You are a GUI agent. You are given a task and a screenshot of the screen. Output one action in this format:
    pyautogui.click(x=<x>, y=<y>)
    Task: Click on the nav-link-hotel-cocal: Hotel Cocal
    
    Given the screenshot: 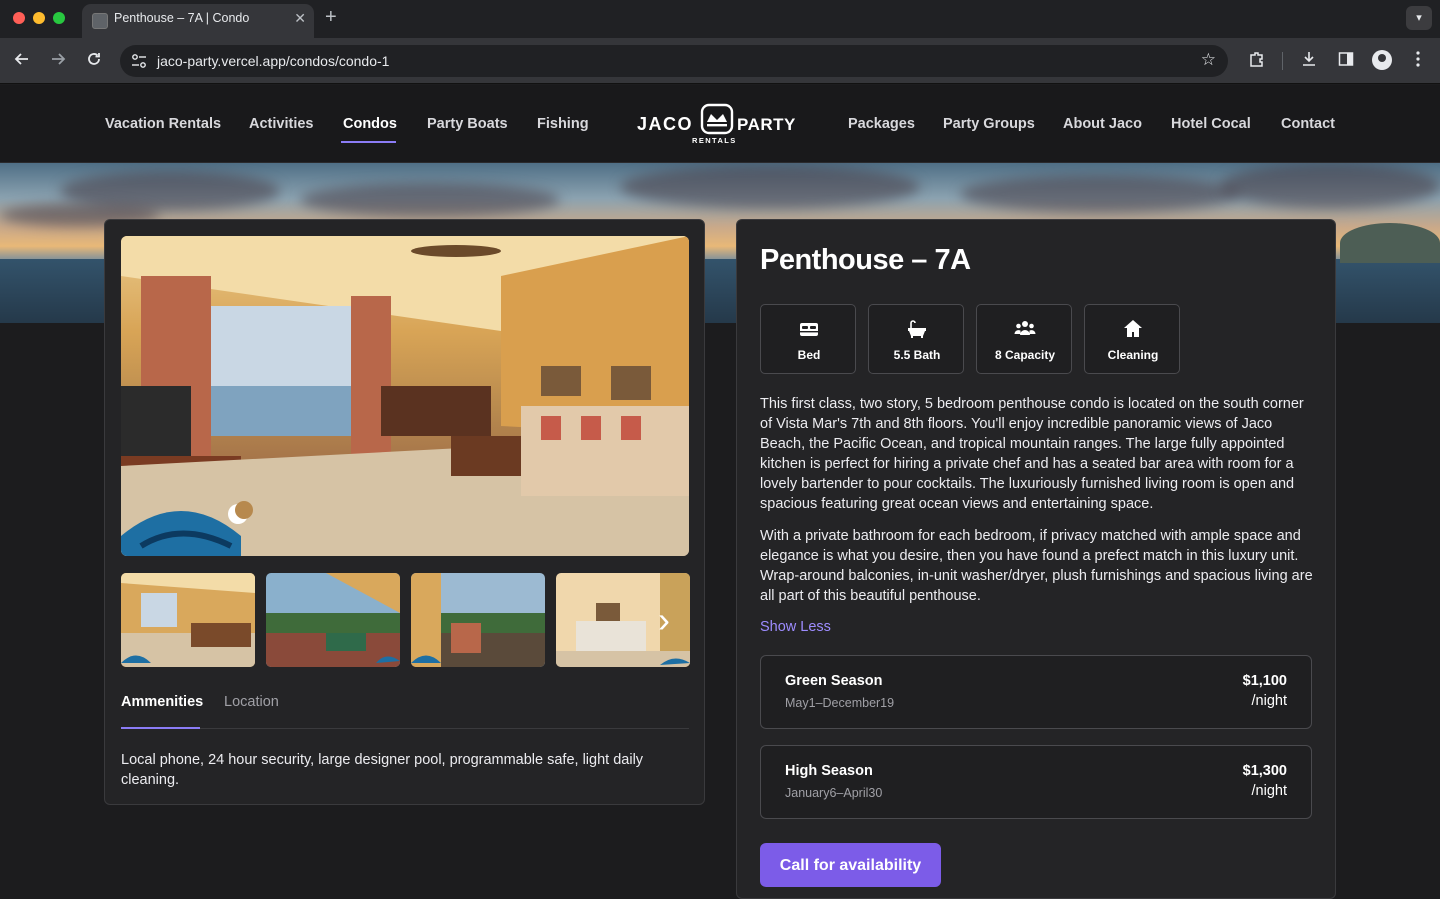 What is the action you would take?
    pyautogui.click(x=1211, y=124)
    